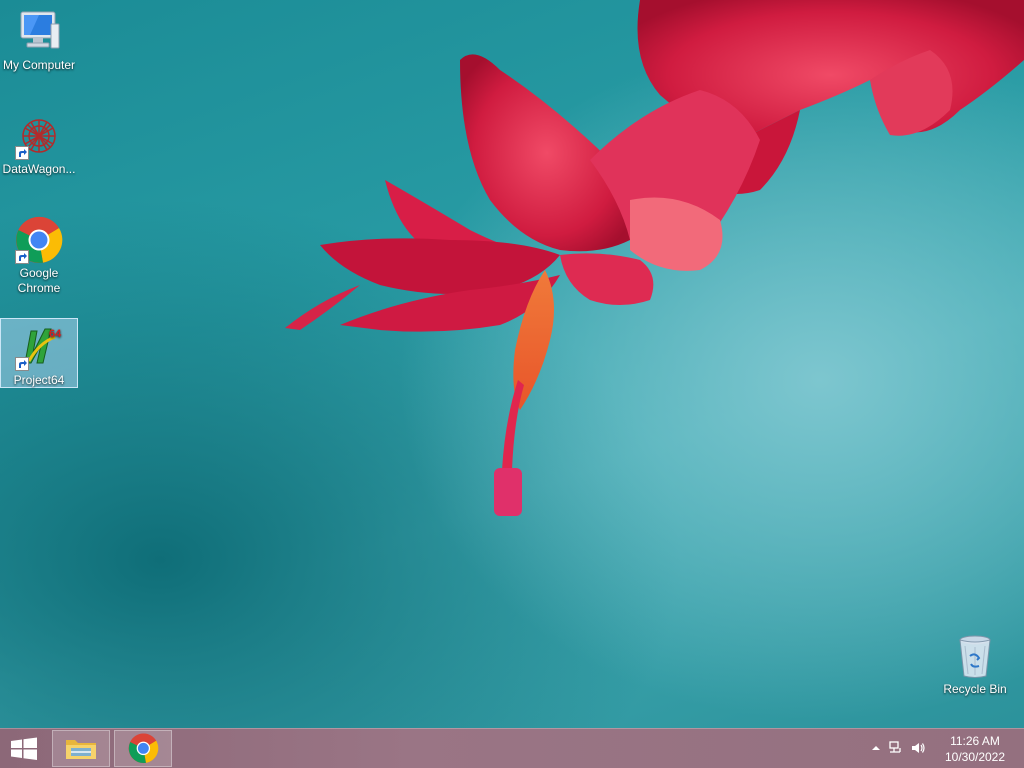 The image size is (1024, 768). I want to click on speaker-icon, so click(918, 748).